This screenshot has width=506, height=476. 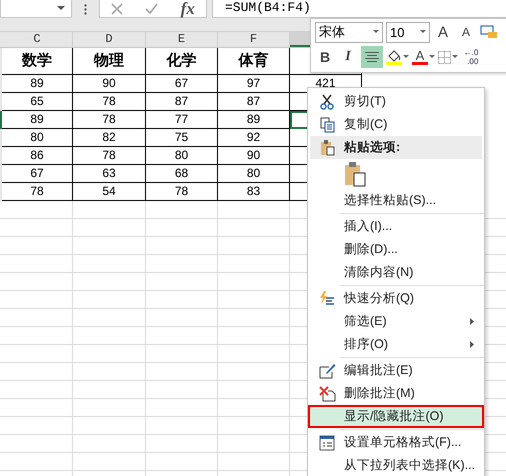 I want to click on grid-icon, so click(x=444, y=57).